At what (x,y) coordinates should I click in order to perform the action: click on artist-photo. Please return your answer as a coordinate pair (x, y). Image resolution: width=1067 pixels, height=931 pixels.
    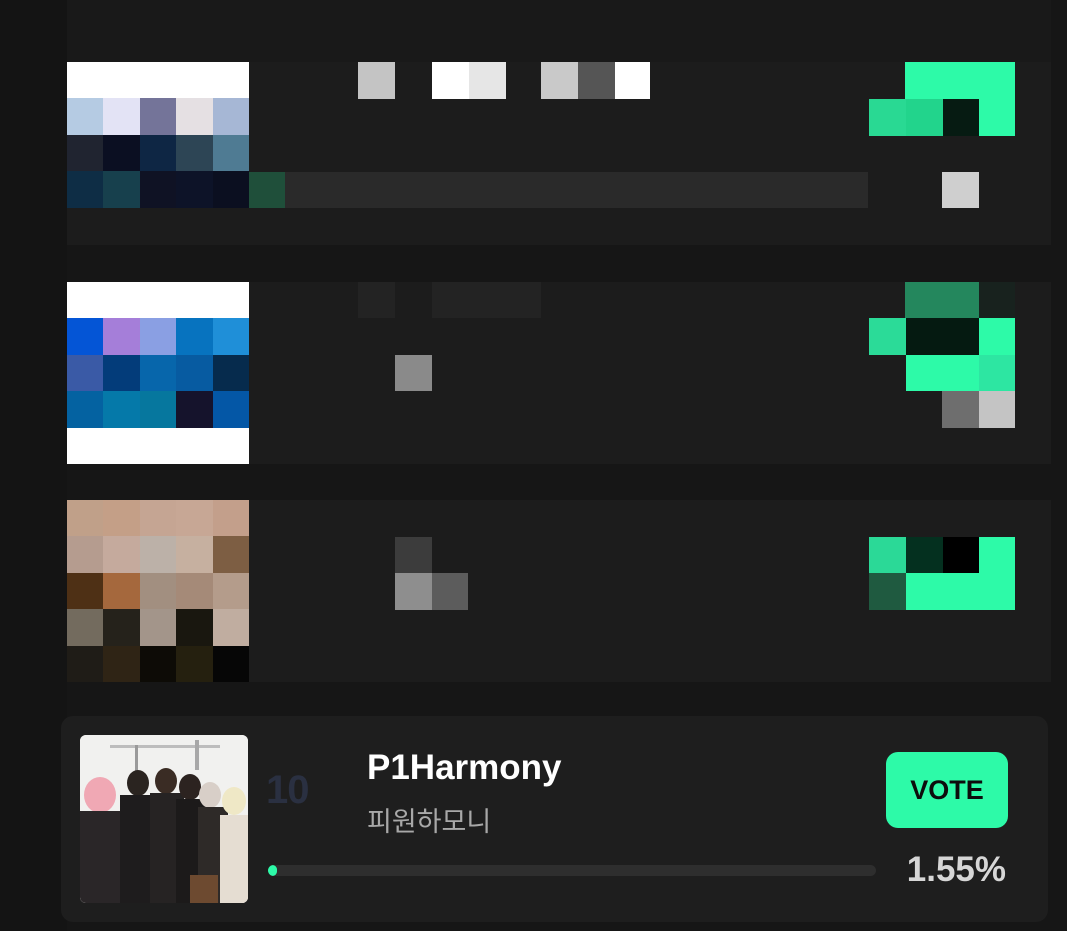
    Looking at the image, I should click on (164, 819).